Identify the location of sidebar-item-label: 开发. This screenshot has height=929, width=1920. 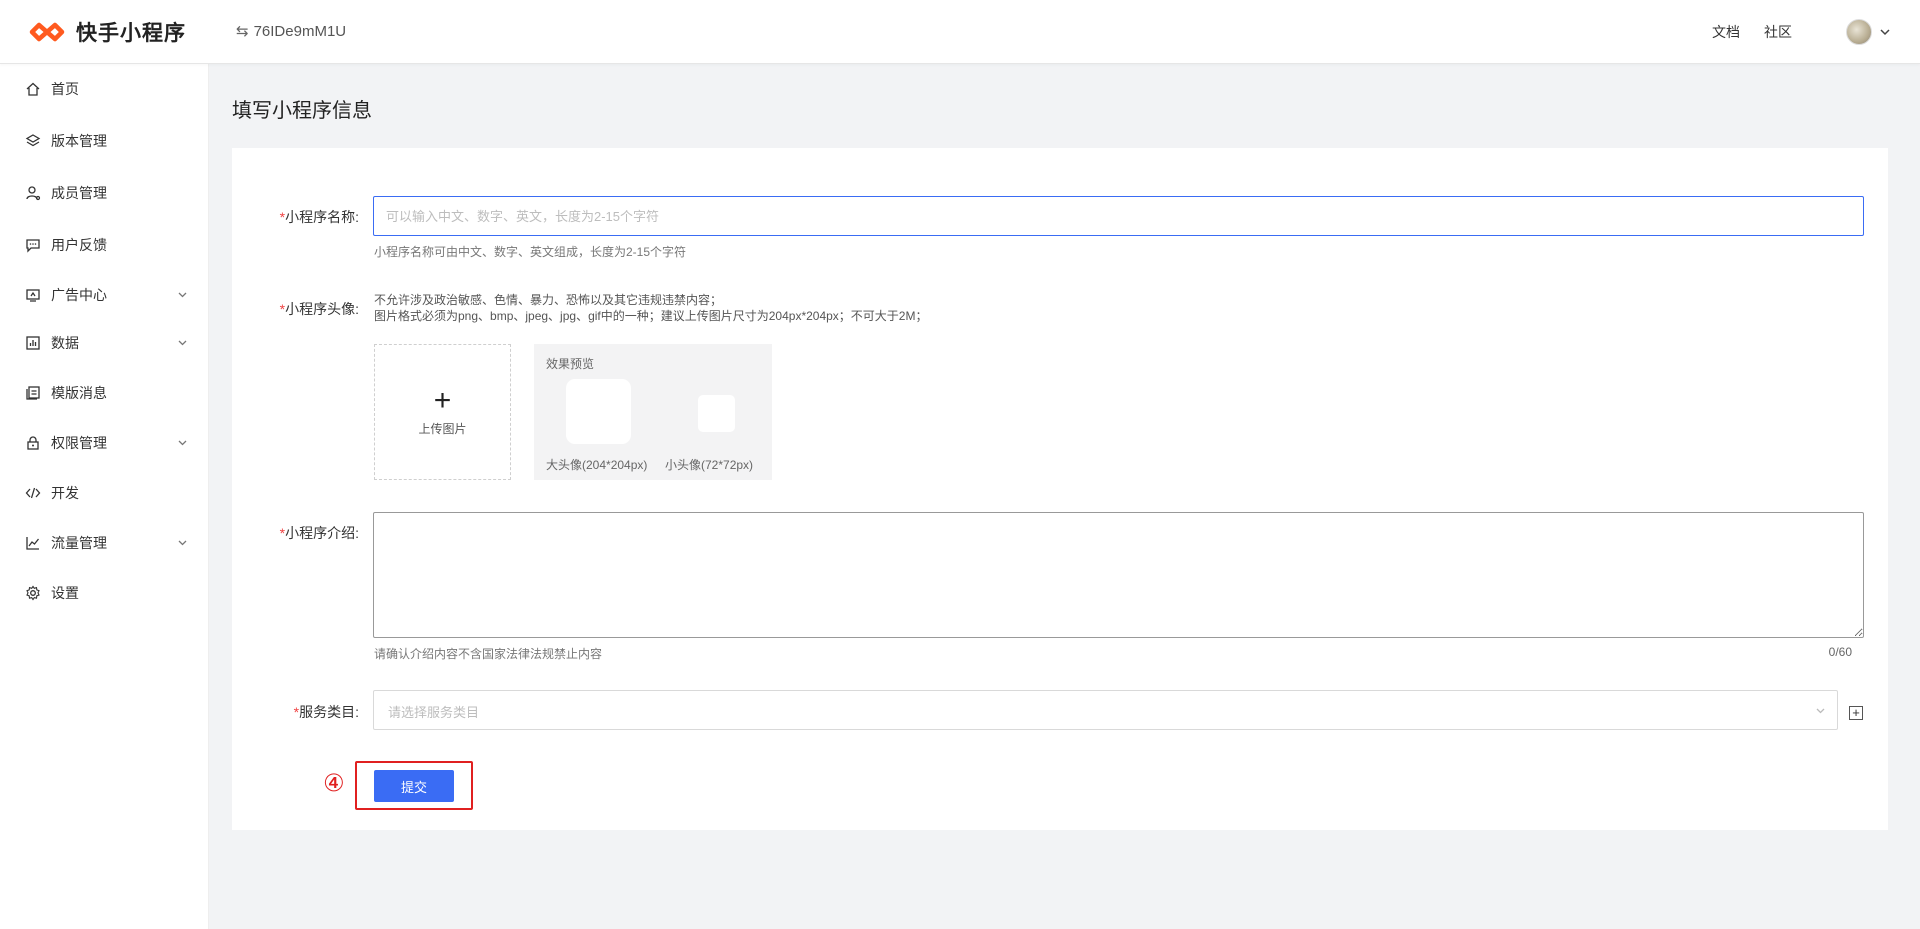
(65, 493).